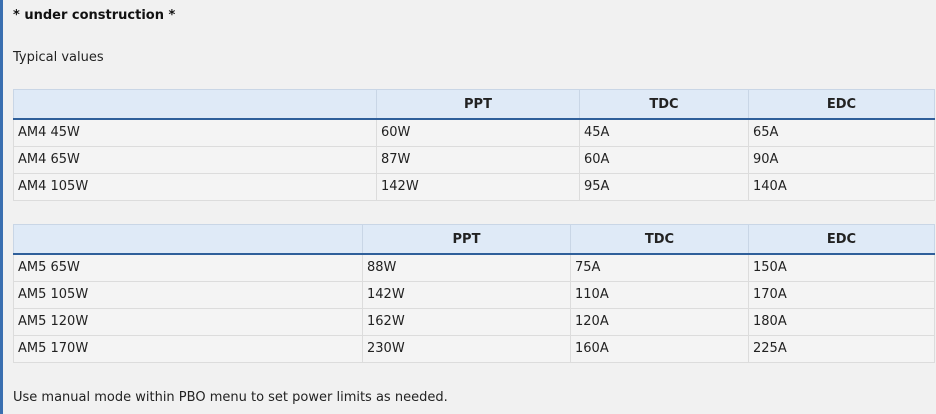  What do you see at coordinates (478, 132) in the screenshot?
I see `ppt-cell: 60W` at bounding box center [478, 132].